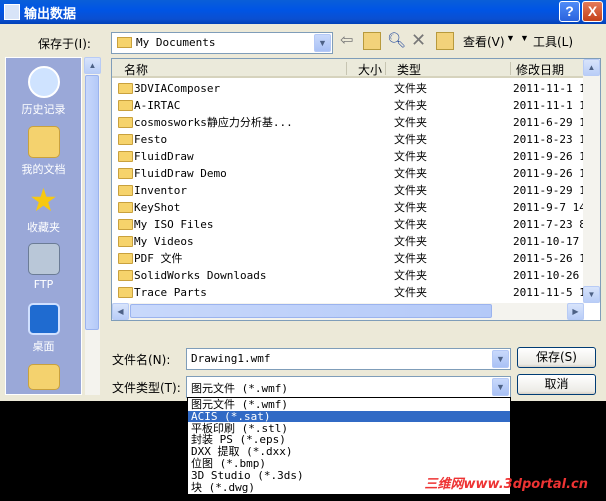 Image resolution: width=606 pixels, height=501 pixels. I want to click on back-icon: ⇦, so click(349, 41).